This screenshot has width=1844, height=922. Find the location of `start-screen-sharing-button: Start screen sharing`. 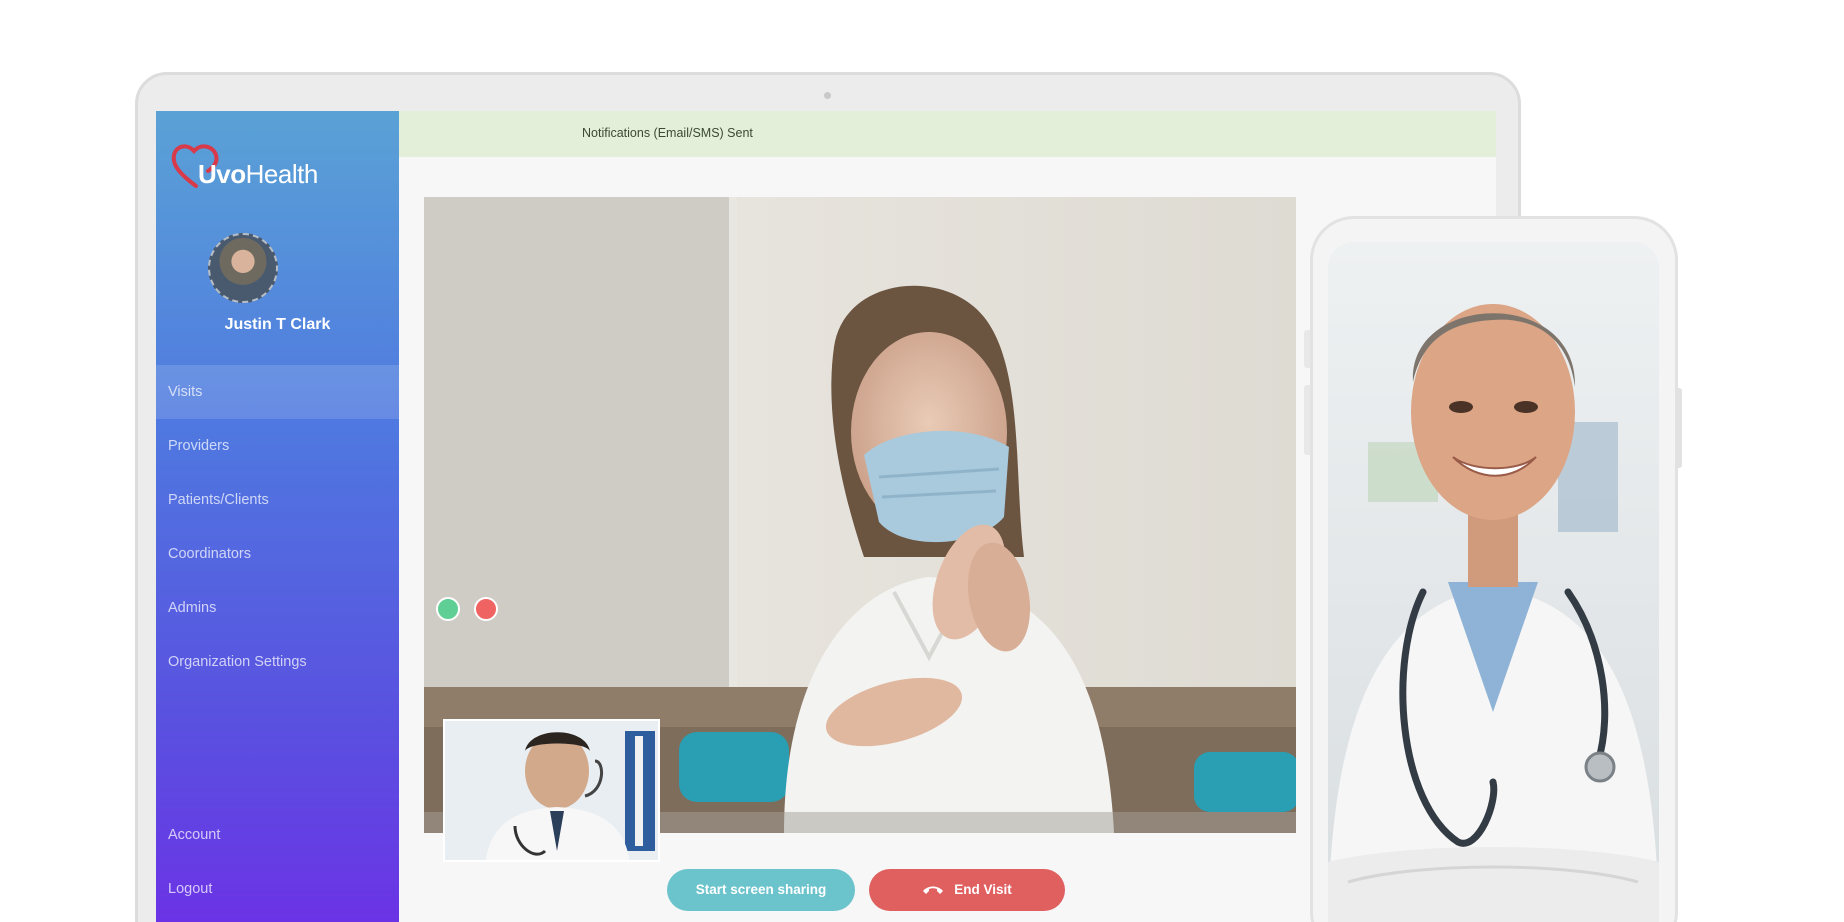

start-screen-sharing-button: Start screen sharing is located at coordinates (761, 890).